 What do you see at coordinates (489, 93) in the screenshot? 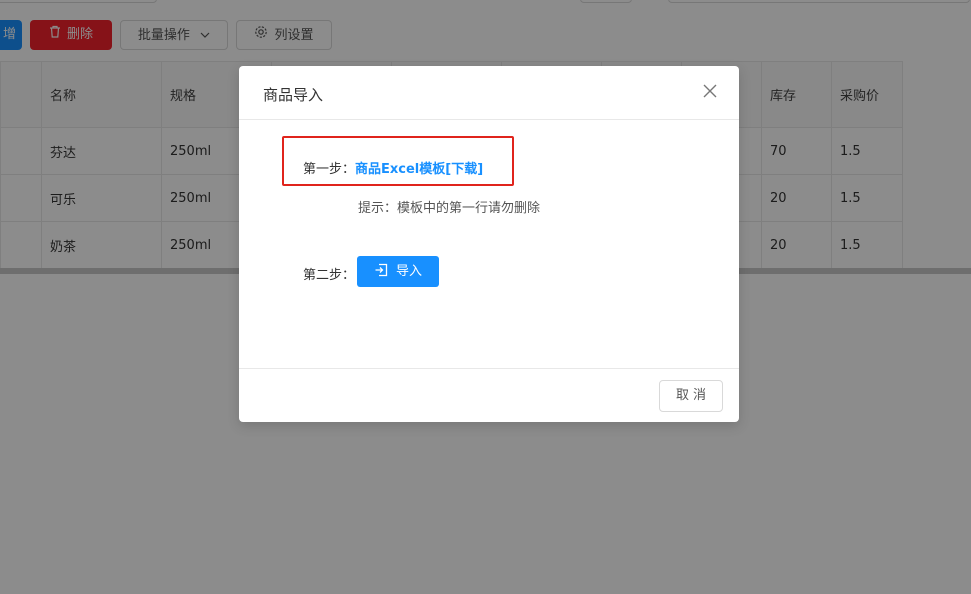
I see `dialog-header: 商品导入` at bounding box center [489, 93].